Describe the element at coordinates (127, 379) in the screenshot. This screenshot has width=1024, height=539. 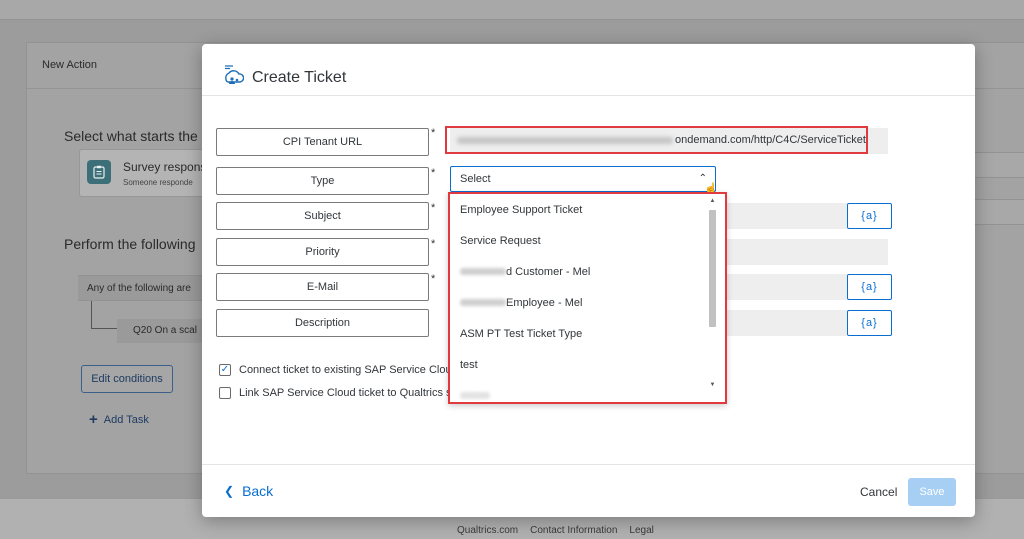
I see `edit-conditions-button: Edit conditions` at that location.